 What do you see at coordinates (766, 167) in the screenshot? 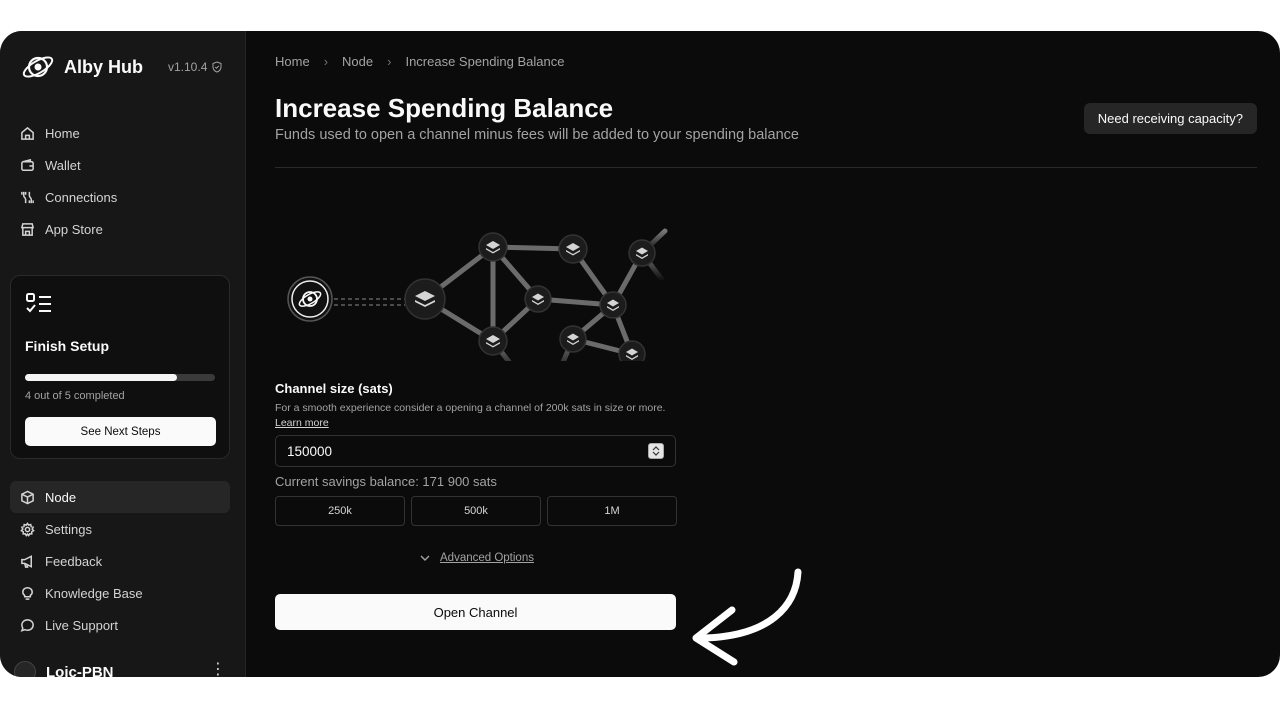
I see `divider` at bounding box center [766, 167].